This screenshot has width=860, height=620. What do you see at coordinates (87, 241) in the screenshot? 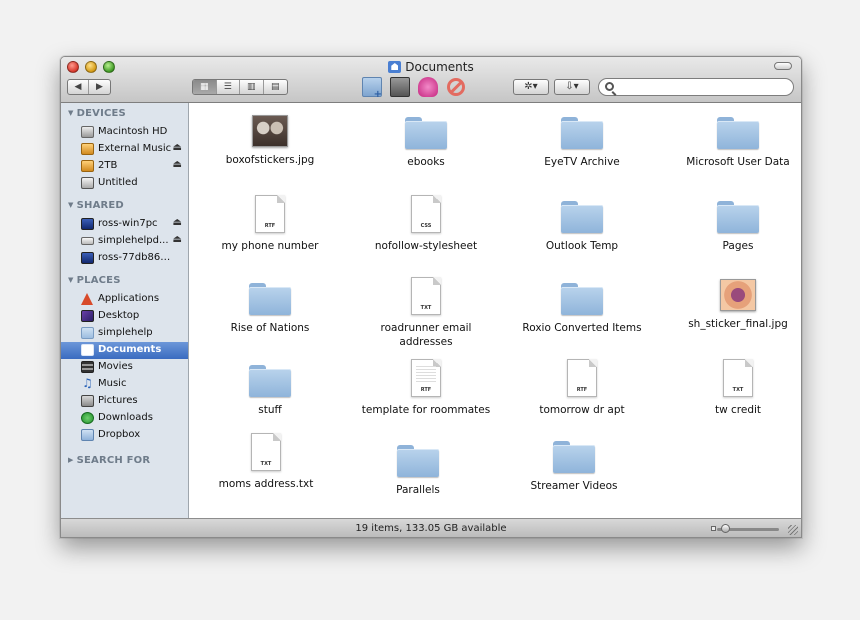
I see `server-icon` at bounding box center [87, 241].